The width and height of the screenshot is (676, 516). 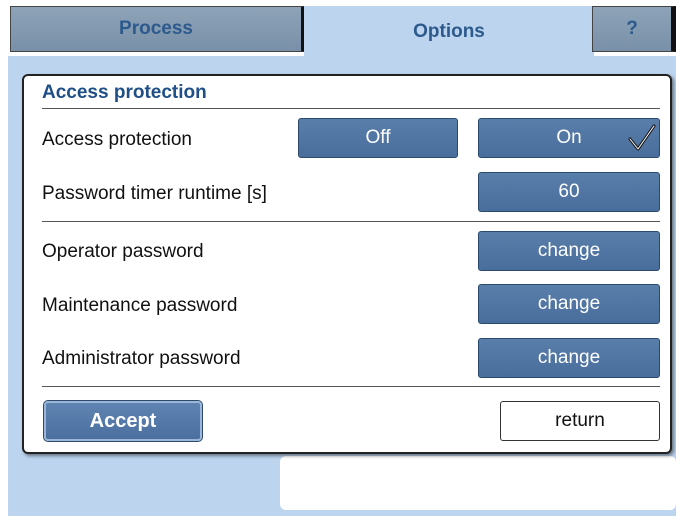 I want to click on tab-options-label: Options, so click(x=449, y=31).